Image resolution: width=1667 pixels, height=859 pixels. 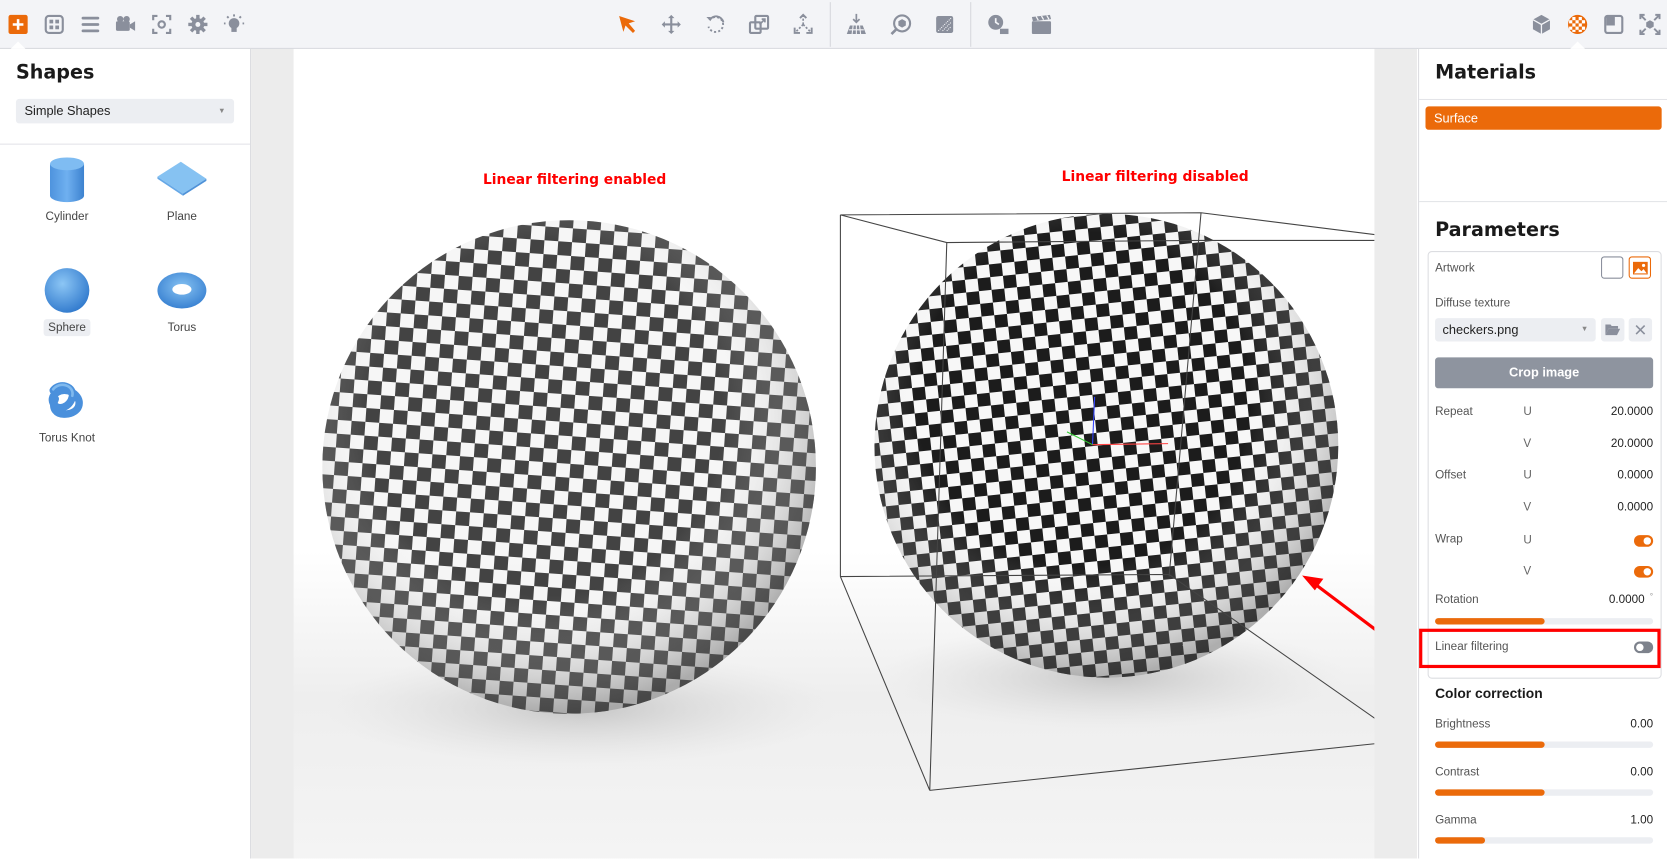 What do you see at coordinates (182, 290) in the screenshot?
I see `torus-icon` at bounding box center [182, 290].